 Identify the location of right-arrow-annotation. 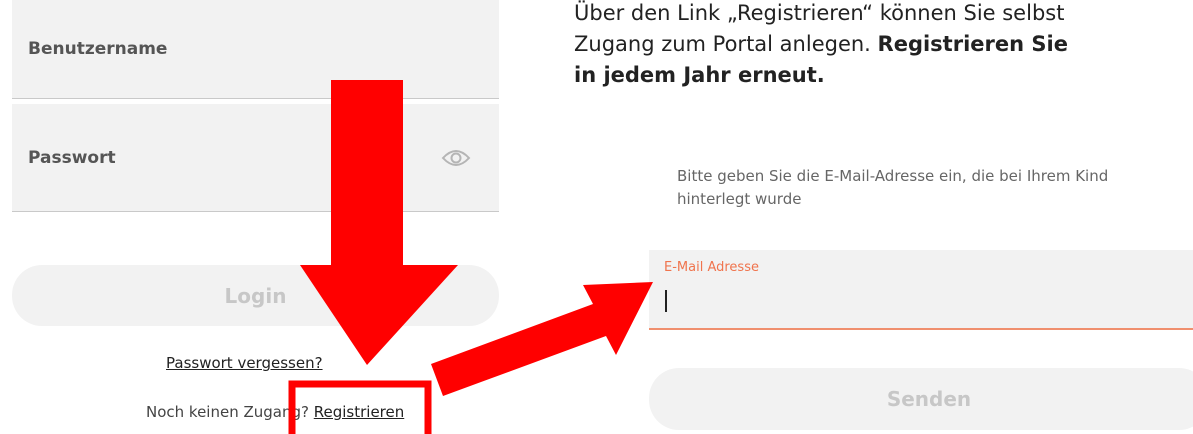
(542, 339).